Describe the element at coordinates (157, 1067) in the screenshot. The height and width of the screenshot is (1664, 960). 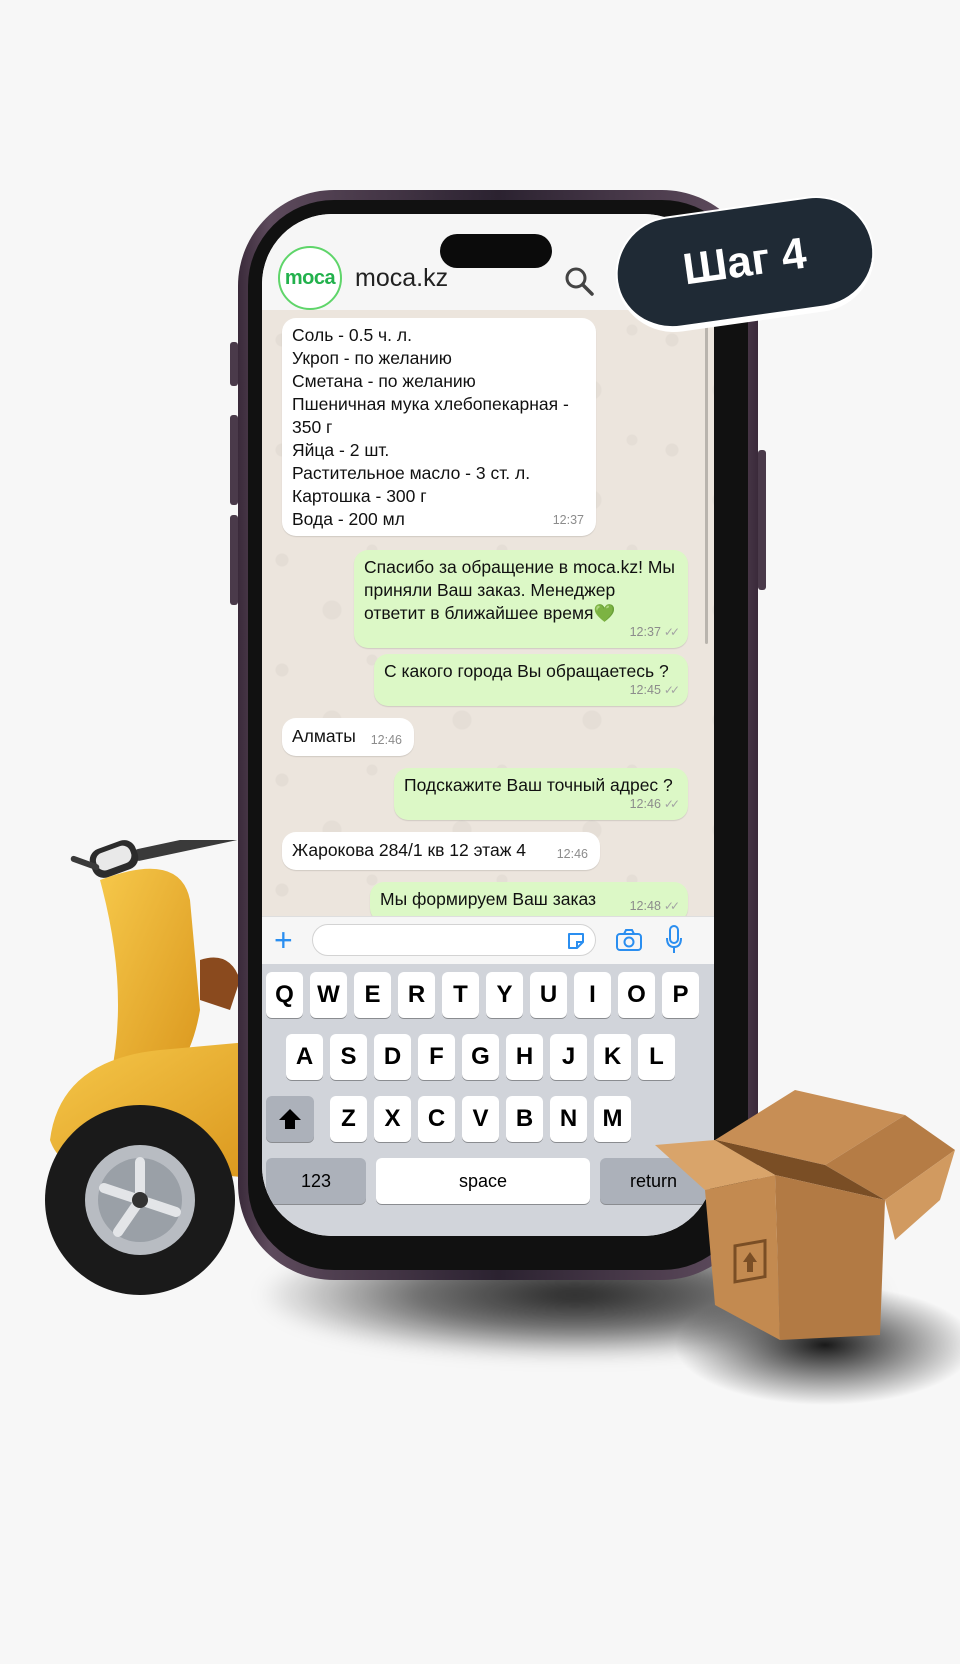
I see `scooter-illustration` at that location.